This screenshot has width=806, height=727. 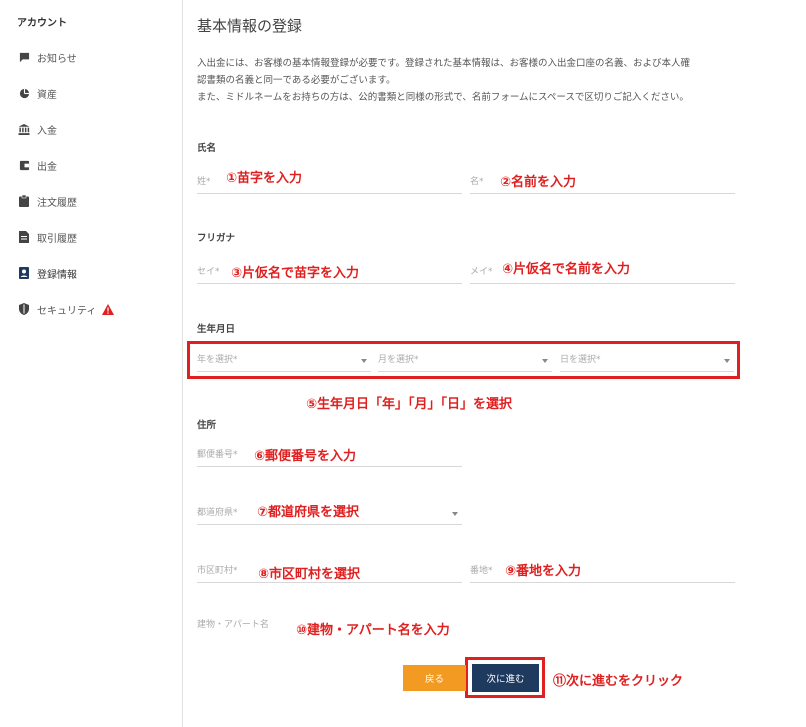 What do you see at coordinates (24, 129) in the screenshot?
I see `bank-icon` at bounding box center [24, 129].